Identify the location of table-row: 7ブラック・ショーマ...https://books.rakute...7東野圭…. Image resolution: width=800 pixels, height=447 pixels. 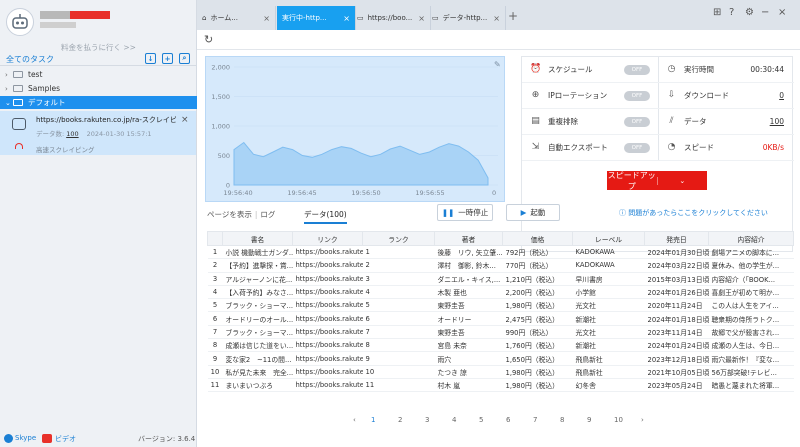
(500, 332).